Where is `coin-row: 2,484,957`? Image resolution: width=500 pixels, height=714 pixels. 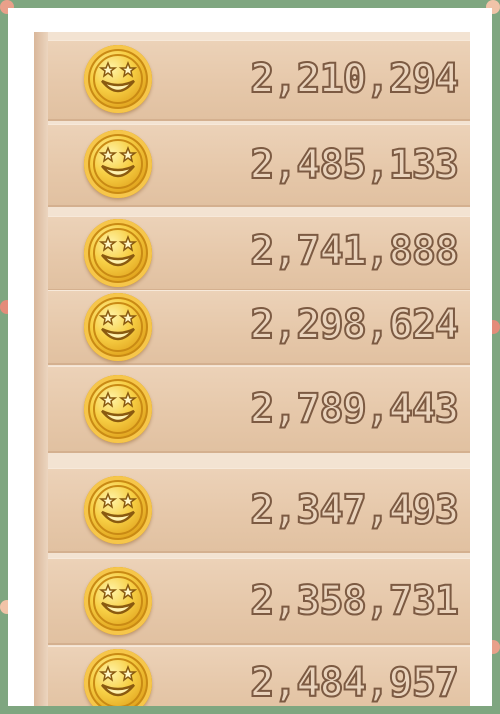
coin-row: 2,484,957 is located at coordinates (259, 676).